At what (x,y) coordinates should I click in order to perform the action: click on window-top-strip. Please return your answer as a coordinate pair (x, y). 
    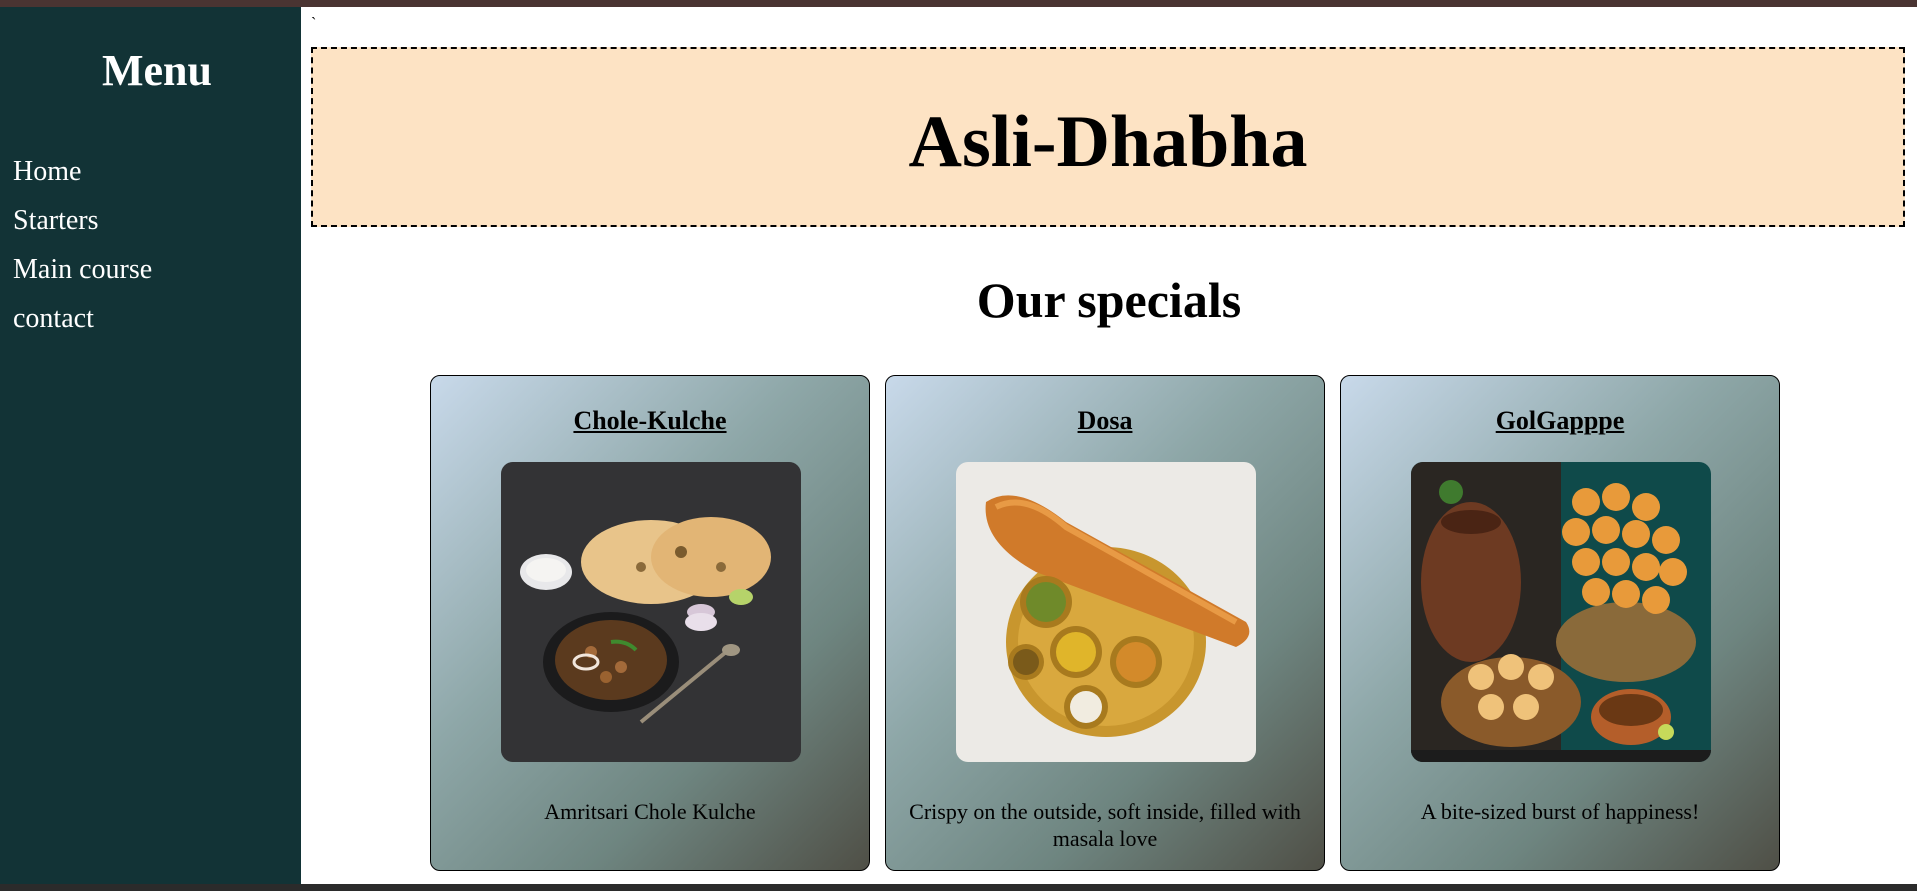
    Looking at the image, I should click on (958, 3).